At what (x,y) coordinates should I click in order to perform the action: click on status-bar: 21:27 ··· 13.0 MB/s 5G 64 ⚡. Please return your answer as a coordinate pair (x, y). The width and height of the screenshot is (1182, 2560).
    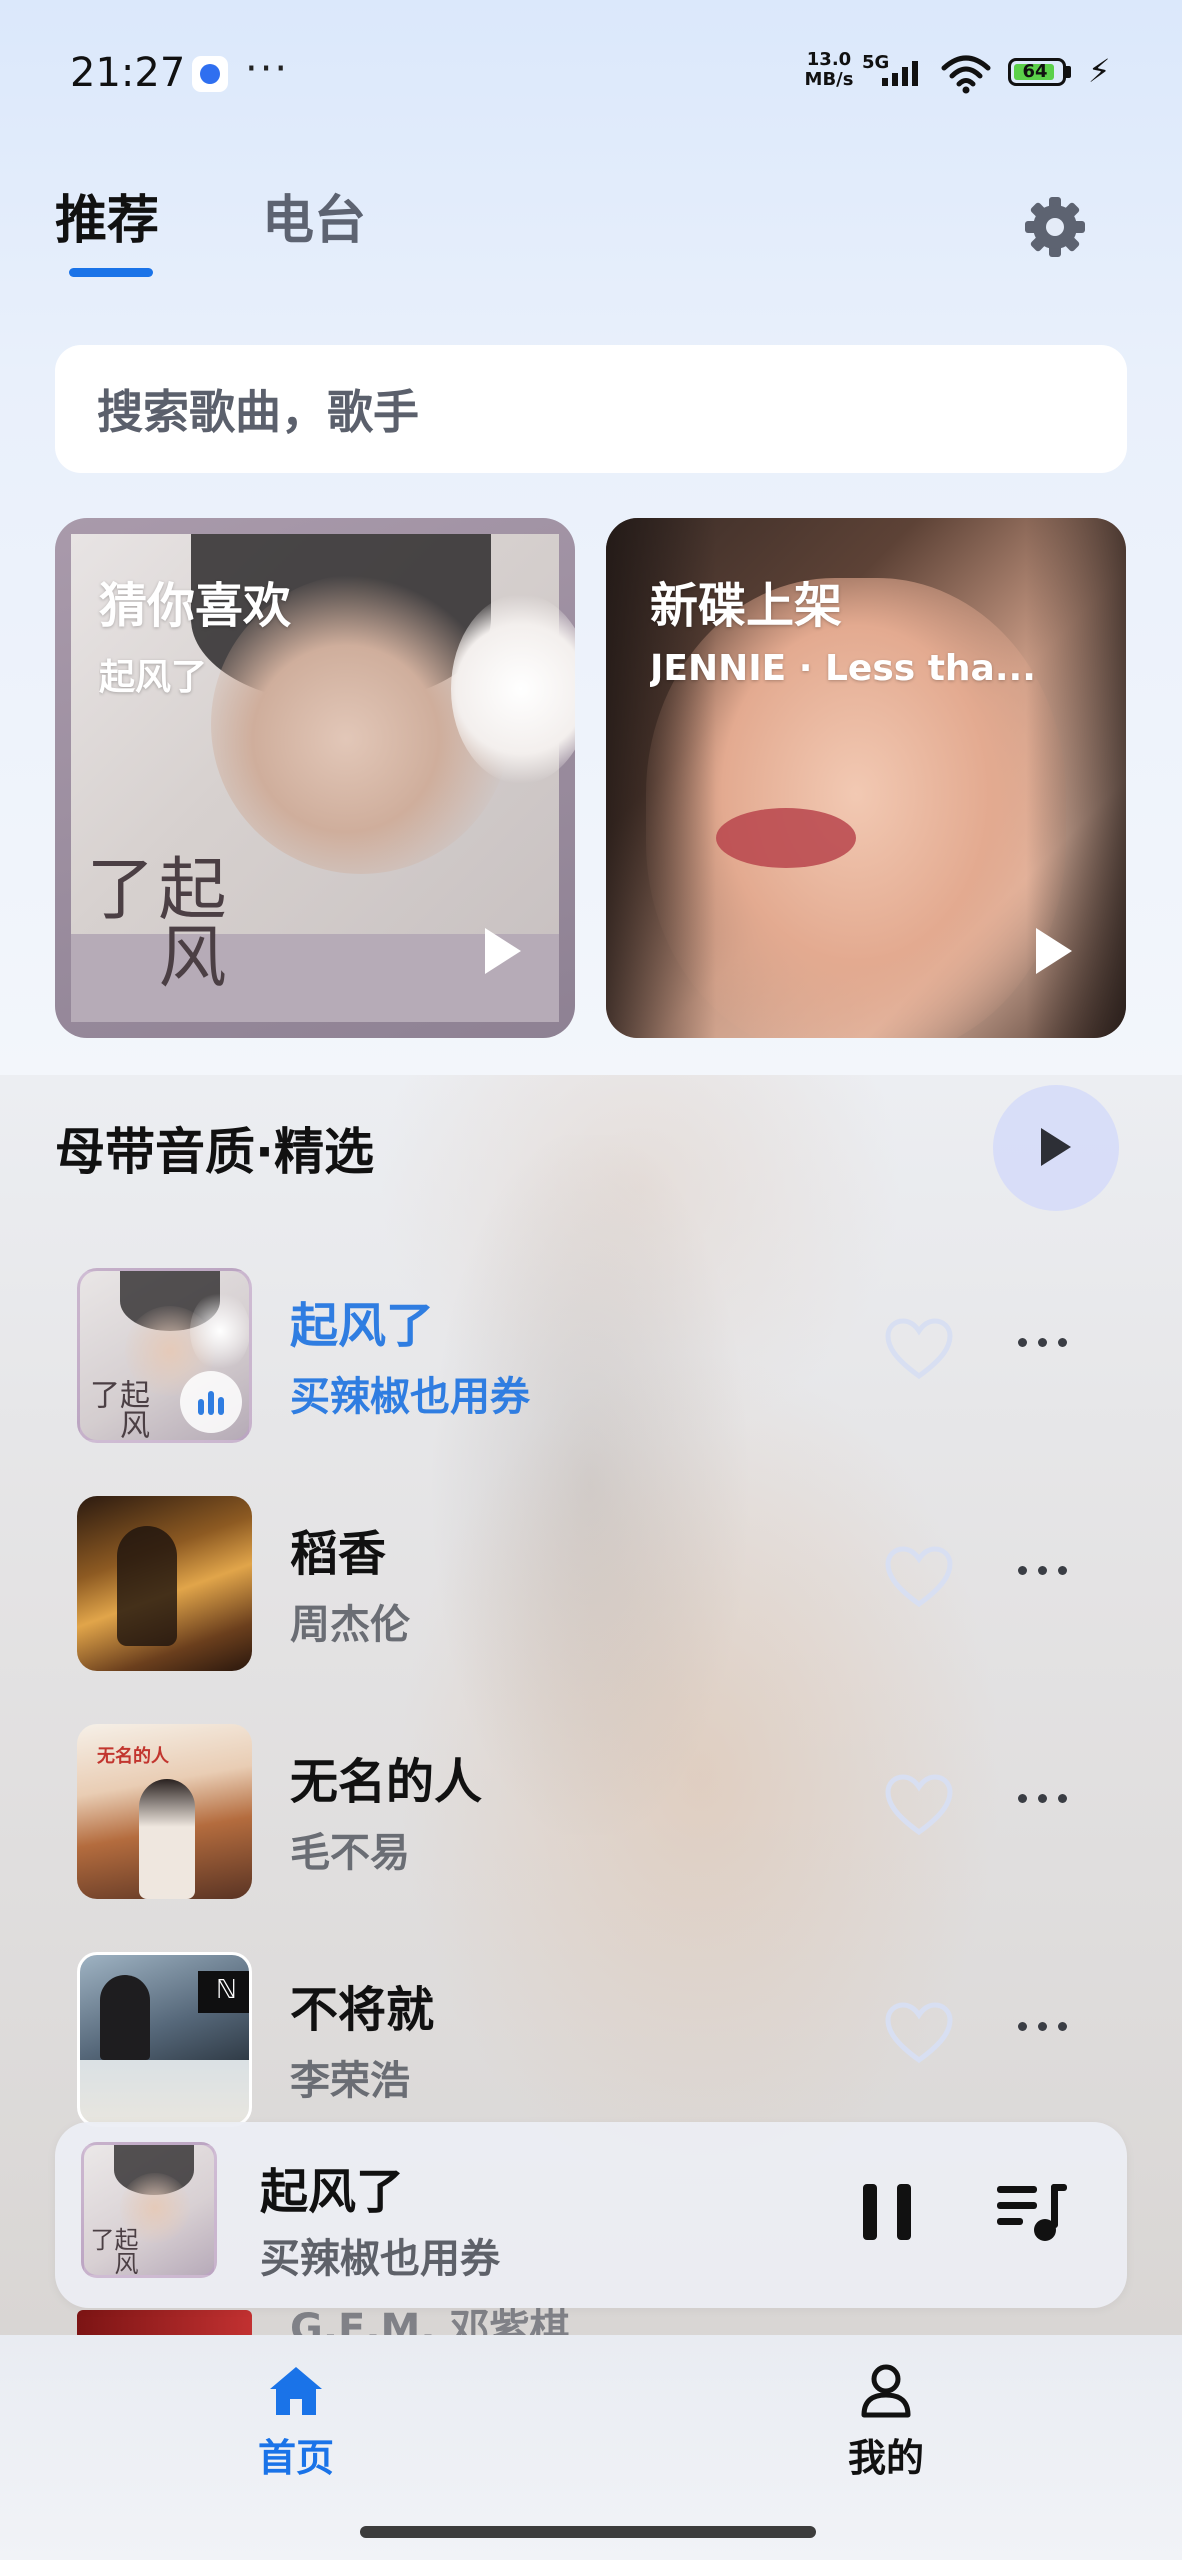
    Looking at the image, I should click on (591, 75).